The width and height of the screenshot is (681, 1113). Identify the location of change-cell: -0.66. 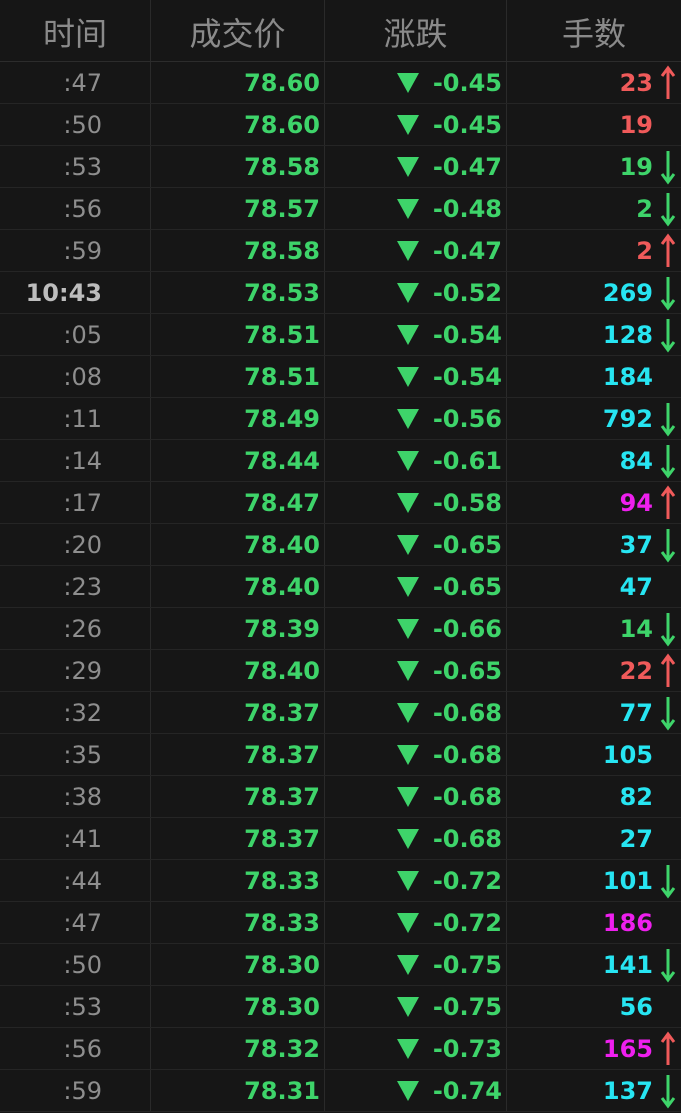
(416, 628).